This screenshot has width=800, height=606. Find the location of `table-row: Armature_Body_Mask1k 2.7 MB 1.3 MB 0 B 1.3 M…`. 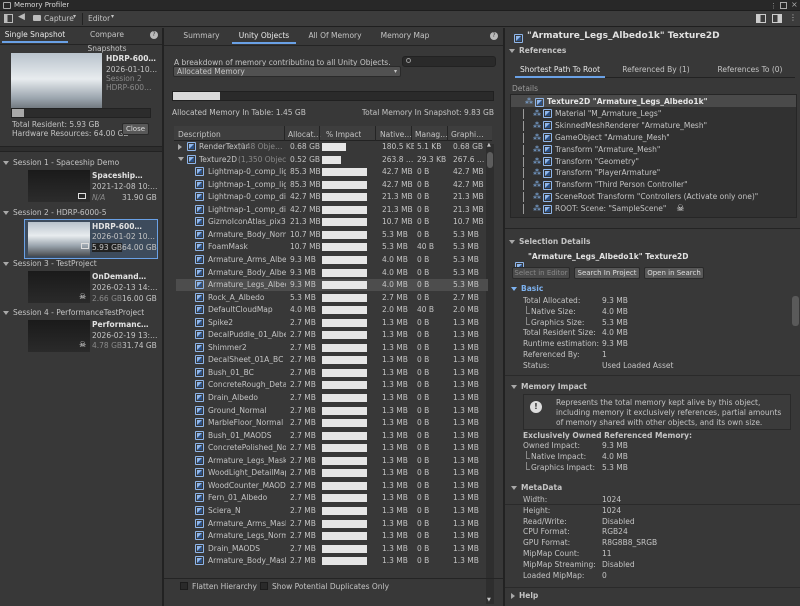

table-row: Armature_Body_Mask1k 2.7 MB 1.3 MB 0 B 1.3 M… is located at coordinates (332, 561).